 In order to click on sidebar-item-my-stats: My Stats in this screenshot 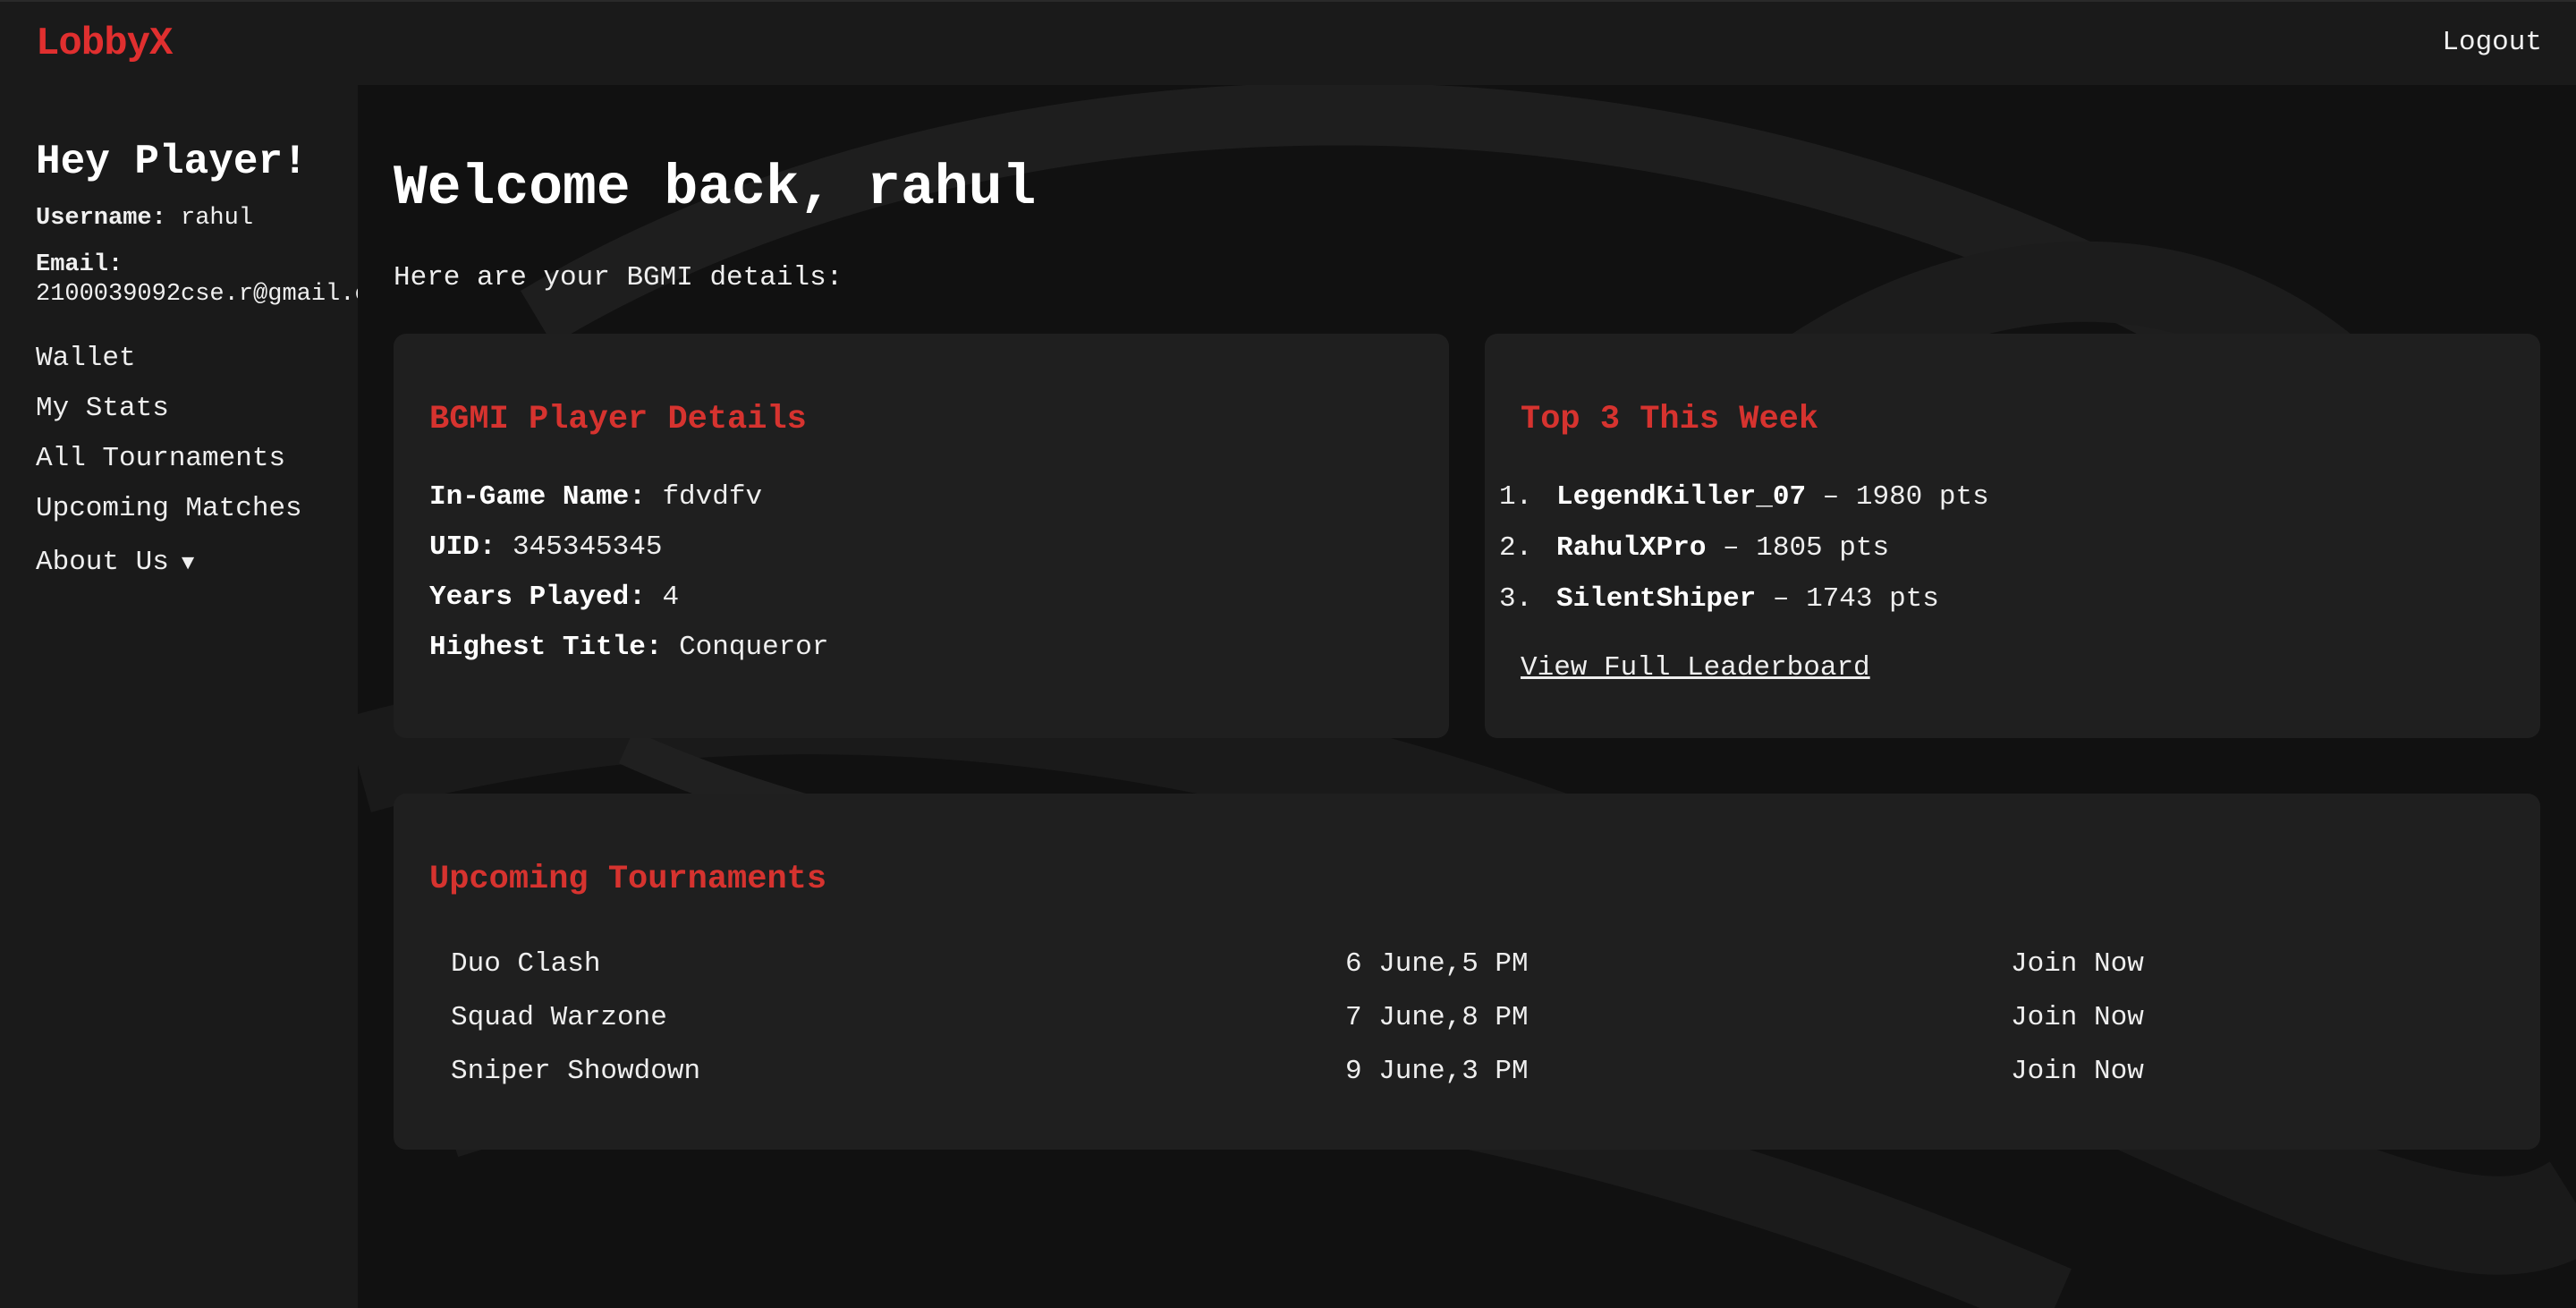, I will do `click(169, 409)`.